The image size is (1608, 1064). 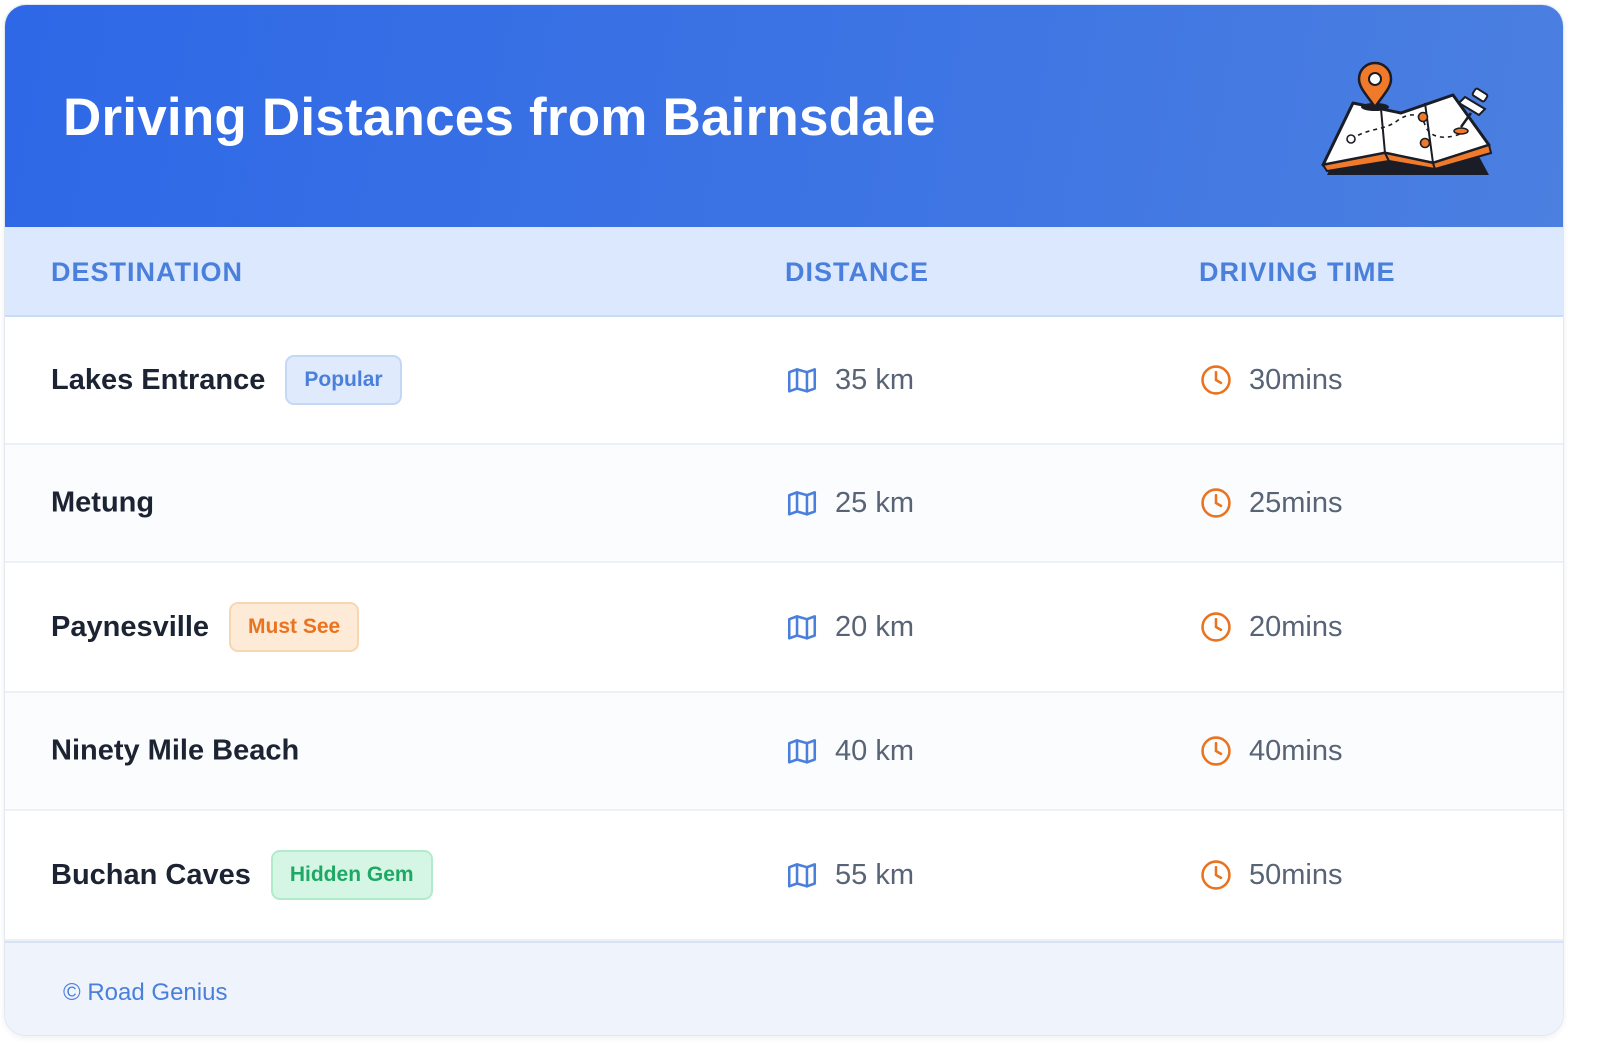 I want to click on distance-cell: 55 km, so click(x=849, y=875).